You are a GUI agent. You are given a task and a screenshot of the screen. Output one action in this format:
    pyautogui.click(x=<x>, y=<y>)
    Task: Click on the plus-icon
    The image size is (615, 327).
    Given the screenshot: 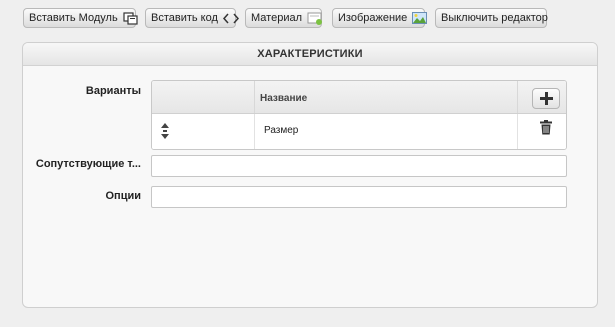 What is the action you would take?
    pyautogui.click(x=546, y=98)
    